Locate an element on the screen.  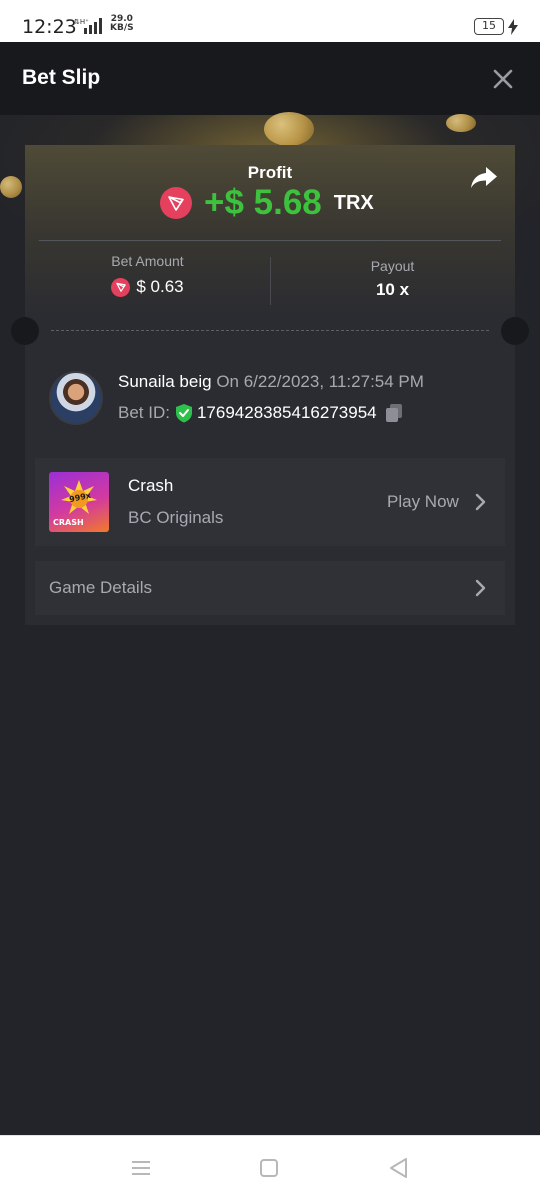
ticket-notch-right is located at coordinates (515, 331).